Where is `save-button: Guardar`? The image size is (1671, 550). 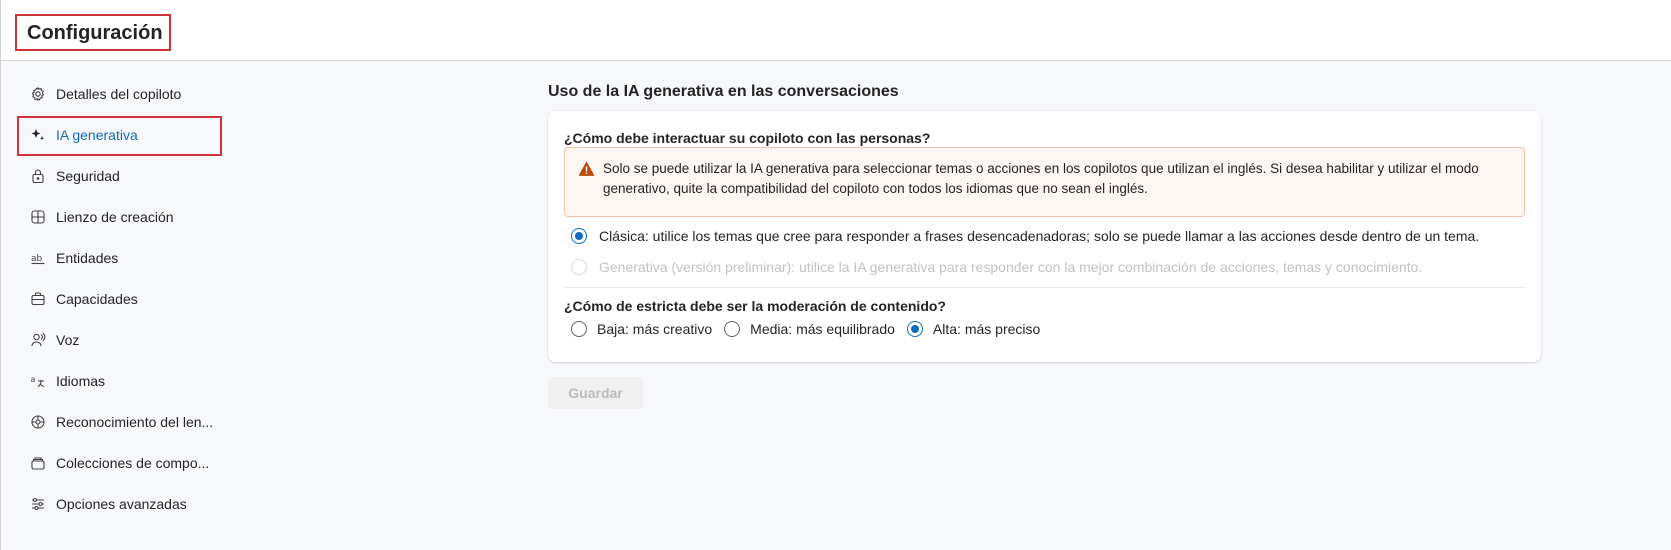 save-button: Guardar is located at coordinates (595, 393).